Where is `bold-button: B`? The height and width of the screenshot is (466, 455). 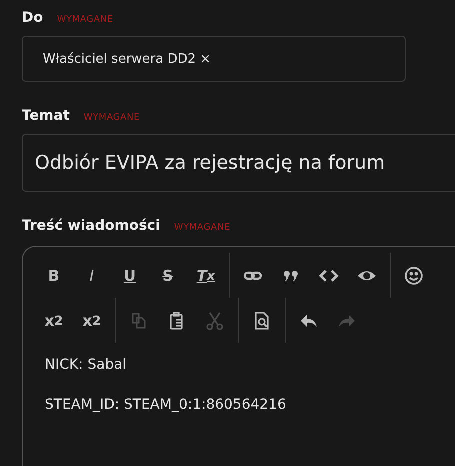 bold-button: B is located at coordinates (54, 275).